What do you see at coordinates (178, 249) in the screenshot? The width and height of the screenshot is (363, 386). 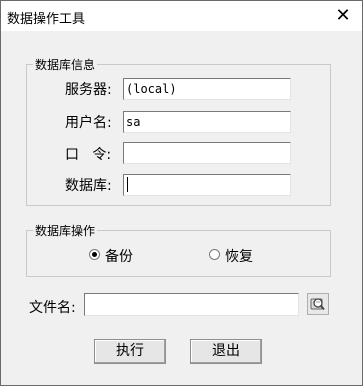 I see `db-ops-group: 数据库操作` at bounding box center [178, 249].